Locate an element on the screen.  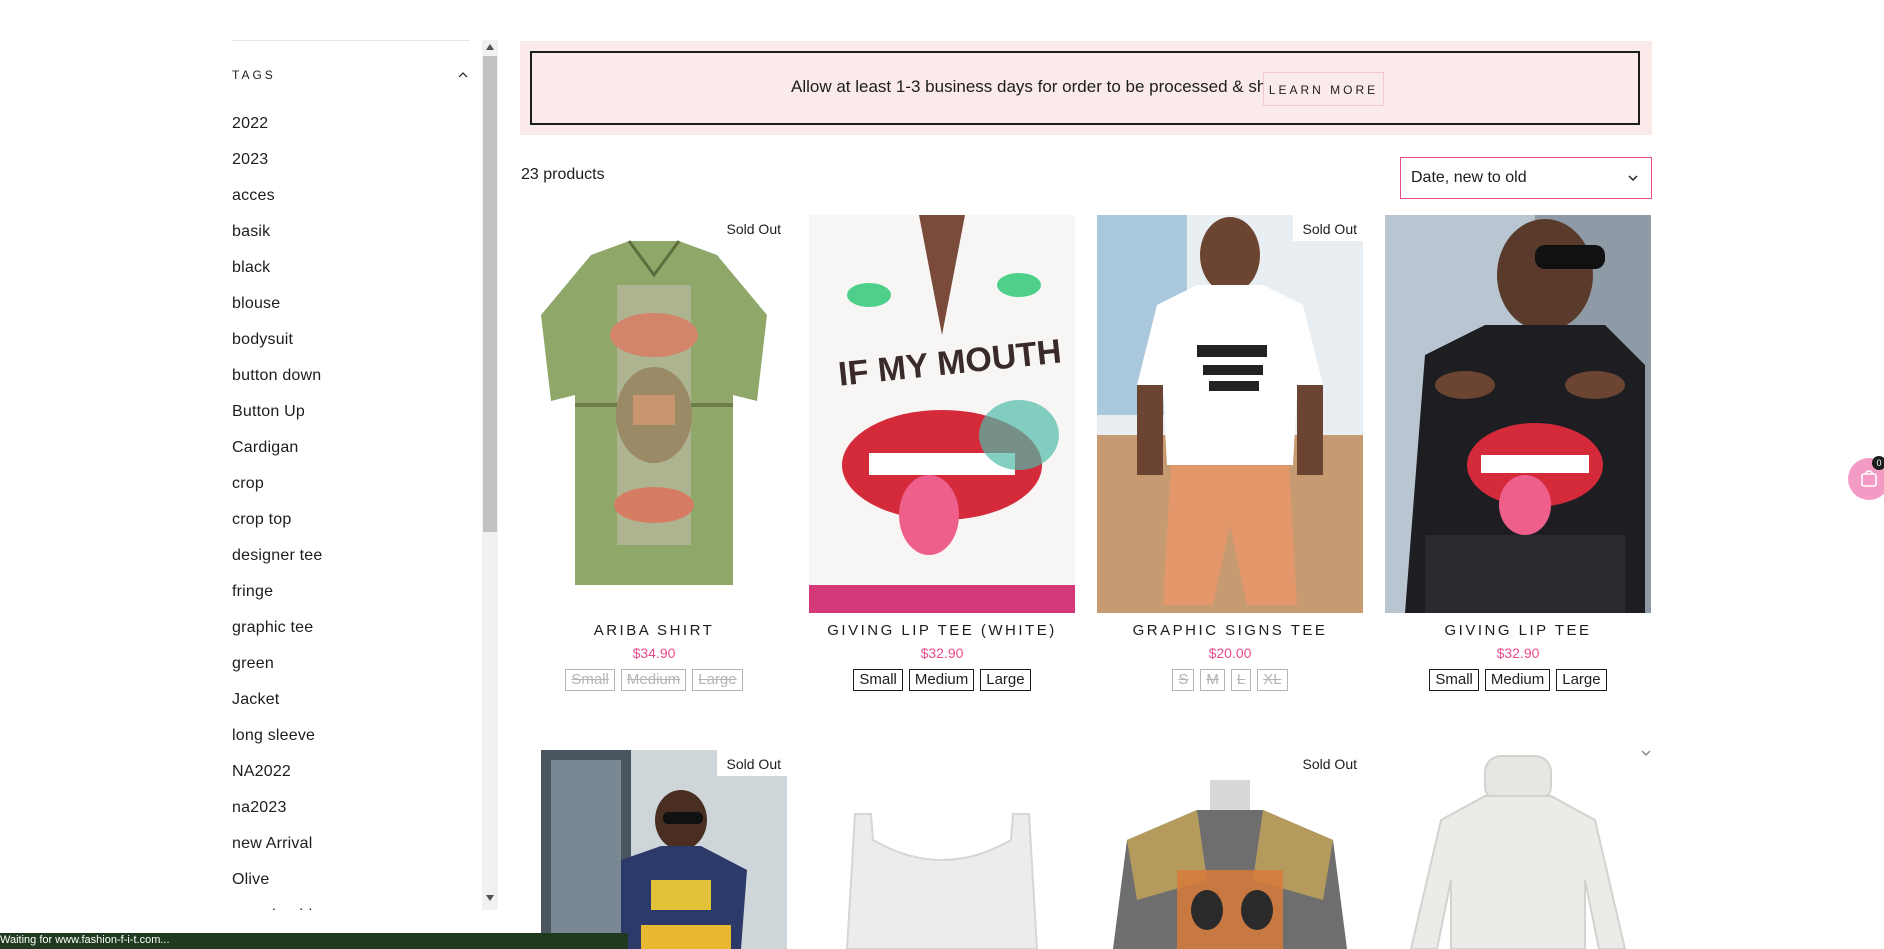
product-title: ARIBA SHIRT is located at coordinates (654, 630).